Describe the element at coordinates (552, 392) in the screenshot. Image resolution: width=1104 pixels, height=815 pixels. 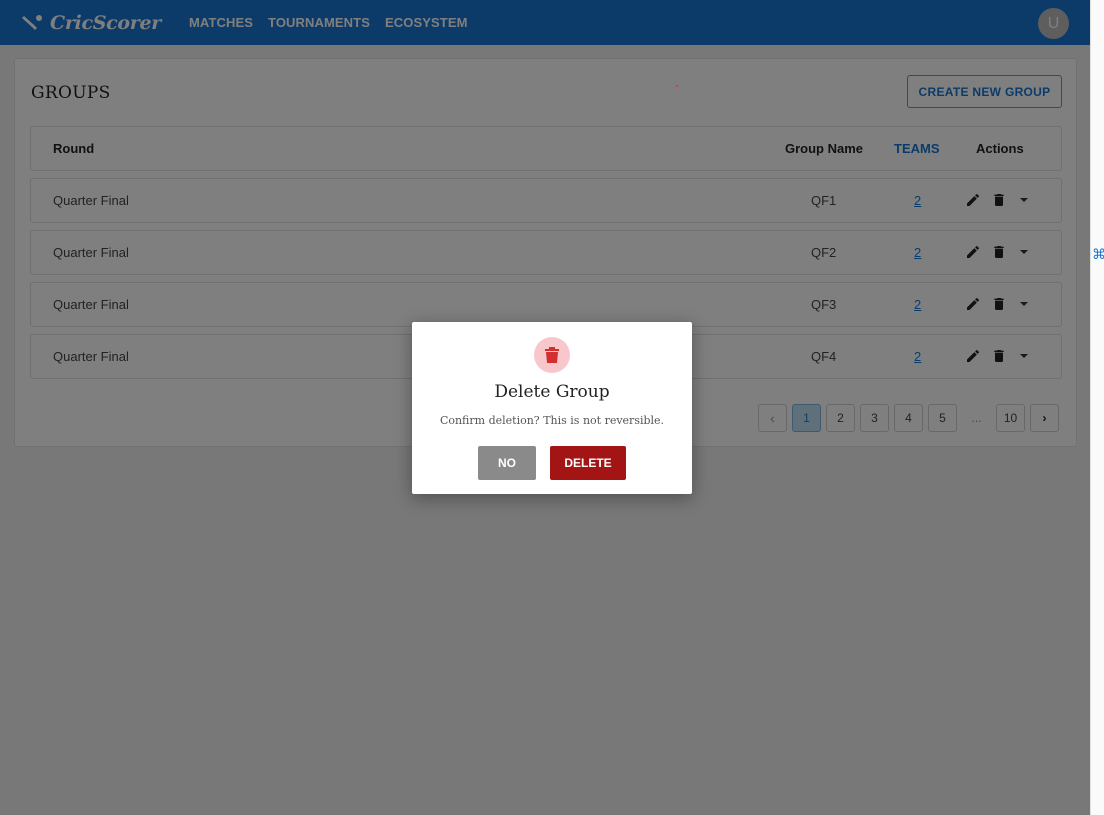
I see `dialog-title: Delete Group` at that location.